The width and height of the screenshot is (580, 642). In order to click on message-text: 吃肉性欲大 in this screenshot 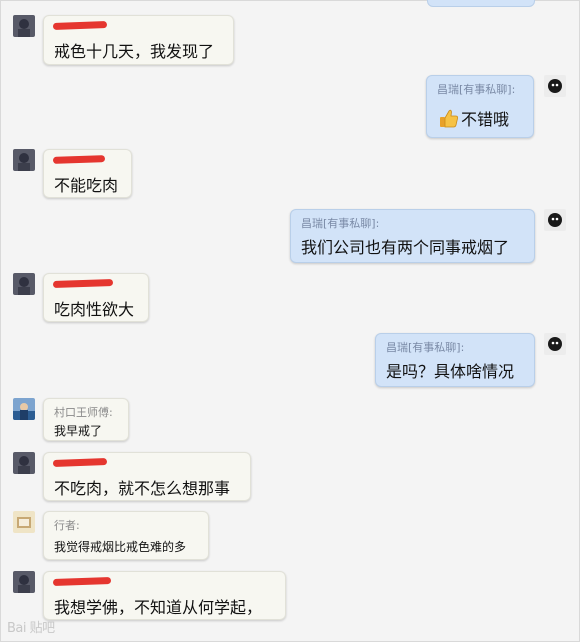, I will do `click(94, 309)`.